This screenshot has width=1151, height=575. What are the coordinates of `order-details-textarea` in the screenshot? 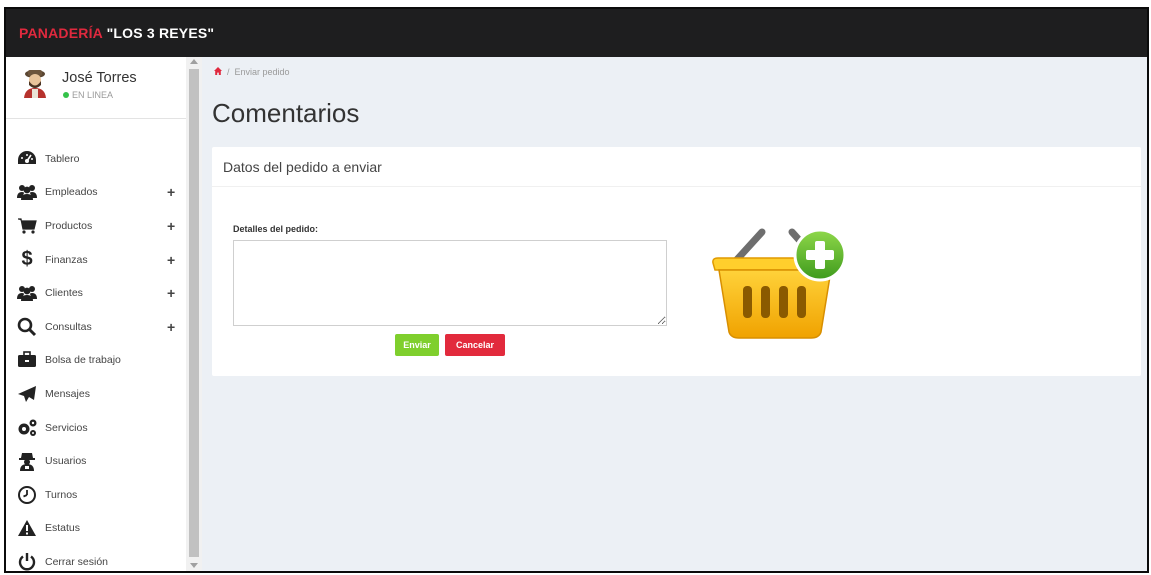 It's located at (450, 283).